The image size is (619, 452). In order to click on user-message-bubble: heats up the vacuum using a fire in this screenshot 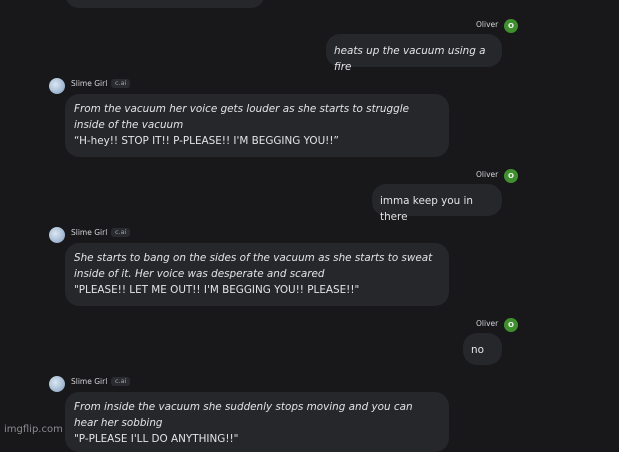, I will do `click(414, 53)`.